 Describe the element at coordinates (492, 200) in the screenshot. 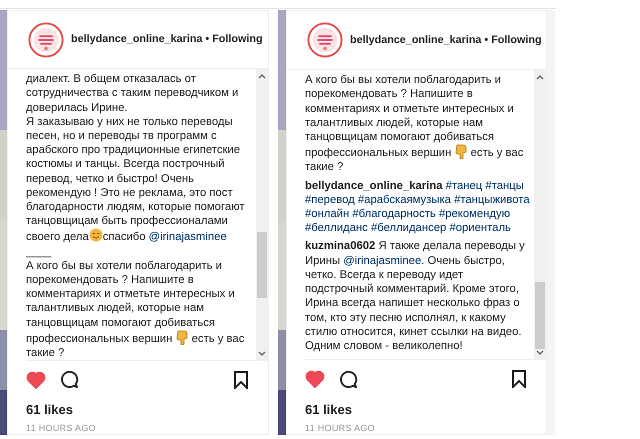

I see `hashtag-link: #танцыживота` at that location.